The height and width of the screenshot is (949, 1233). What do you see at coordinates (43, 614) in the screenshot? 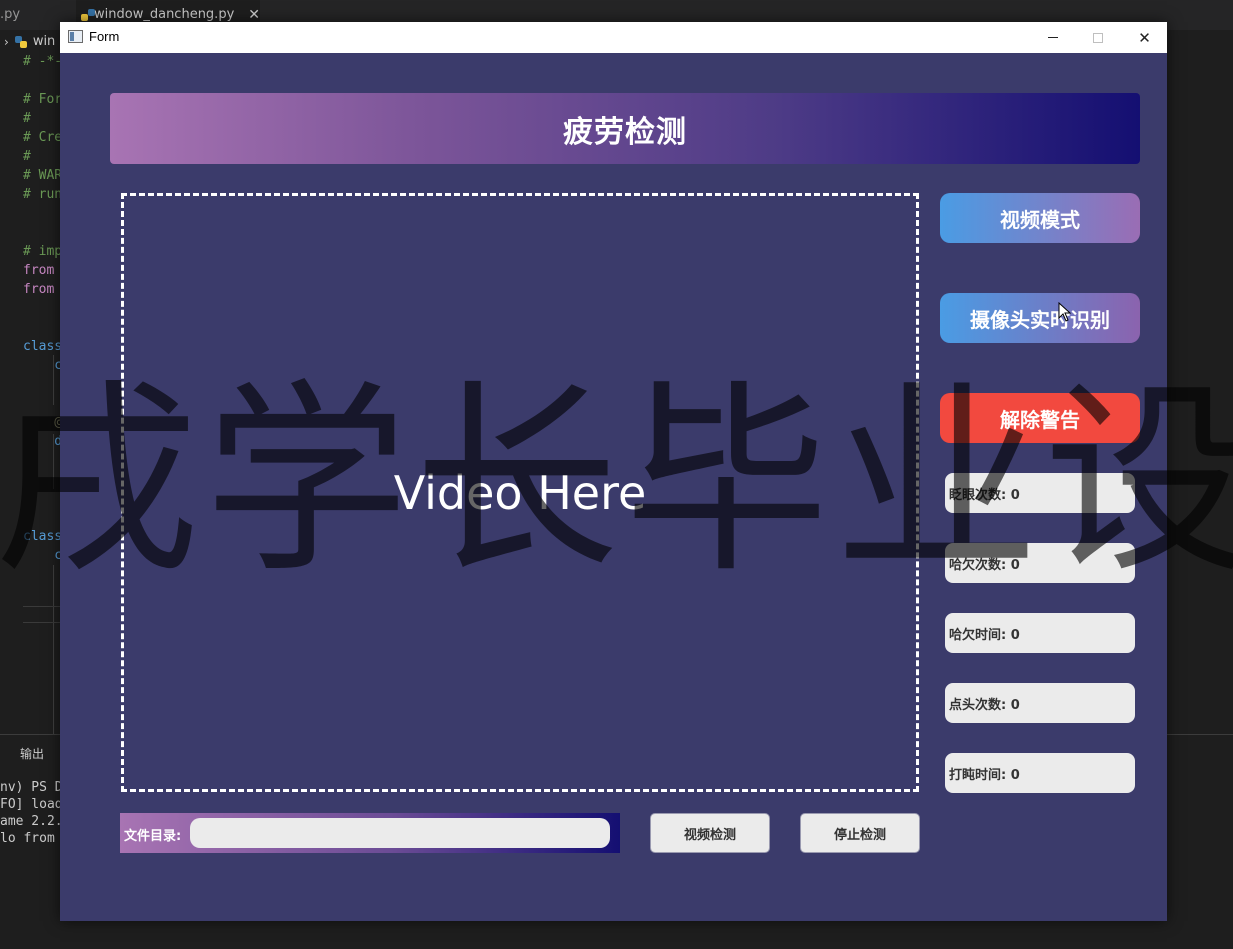
I see `current-line-highlight` at bounding box center [43, 614].